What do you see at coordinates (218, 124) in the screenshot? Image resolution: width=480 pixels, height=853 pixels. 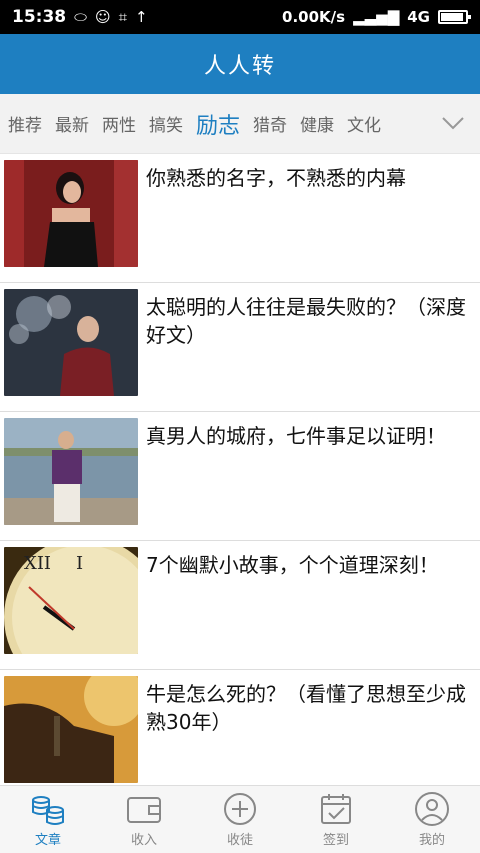 I see `tab-inspirational: 励志` at bounding box center [218, 124].